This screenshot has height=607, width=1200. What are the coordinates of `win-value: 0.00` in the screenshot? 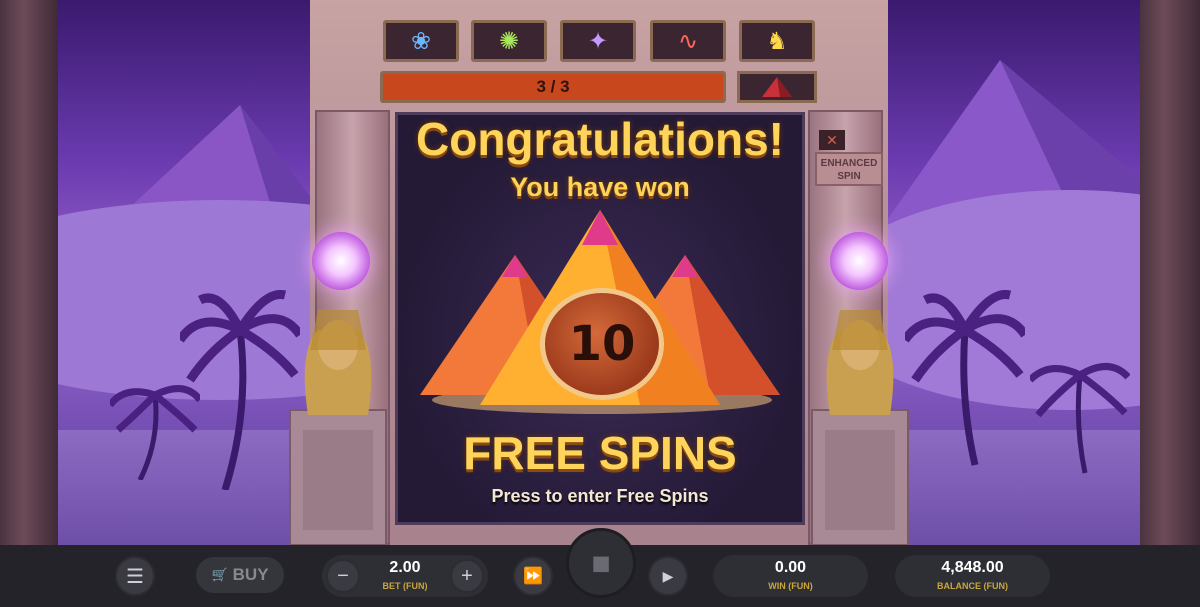 It's located at (790, 567).